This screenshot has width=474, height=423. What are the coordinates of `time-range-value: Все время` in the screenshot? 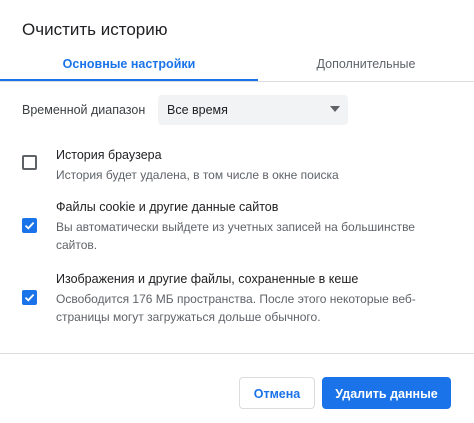 It's located at (197, 110).